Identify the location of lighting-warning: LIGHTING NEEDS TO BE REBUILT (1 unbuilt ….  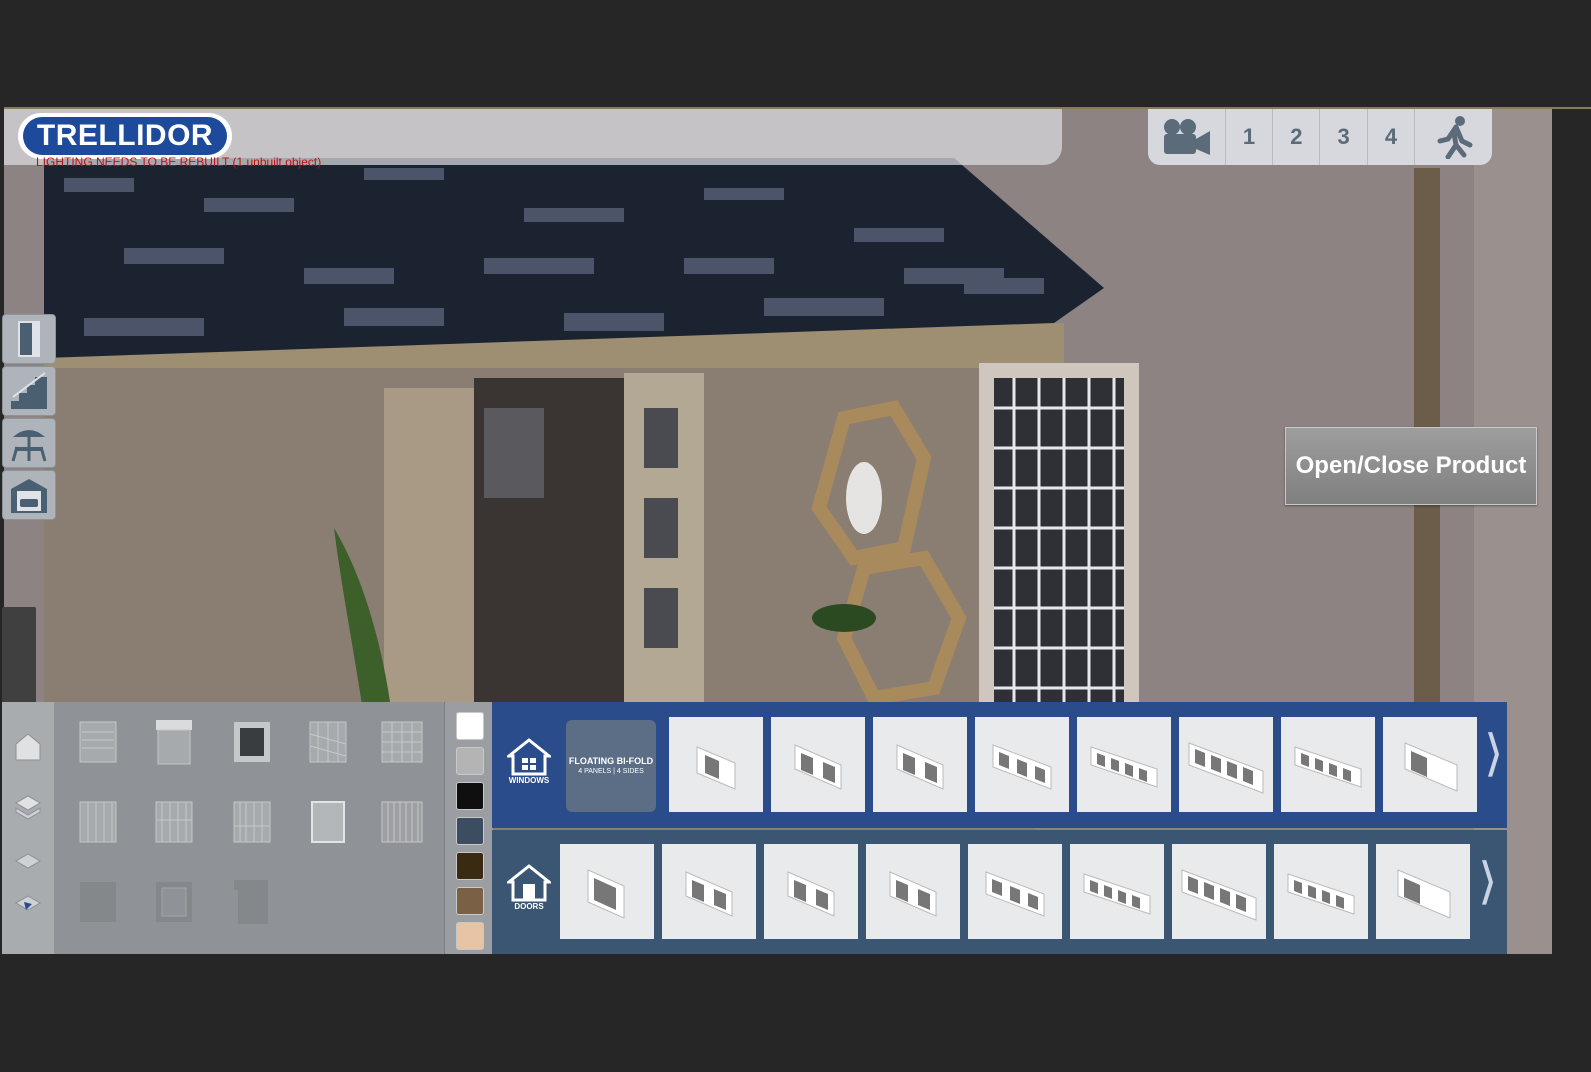
(179, 162).